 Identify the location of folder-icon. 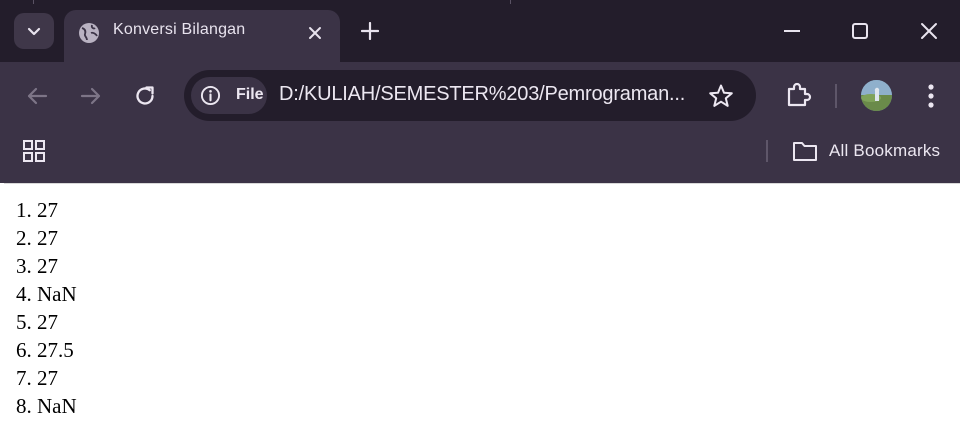
(805, 151).